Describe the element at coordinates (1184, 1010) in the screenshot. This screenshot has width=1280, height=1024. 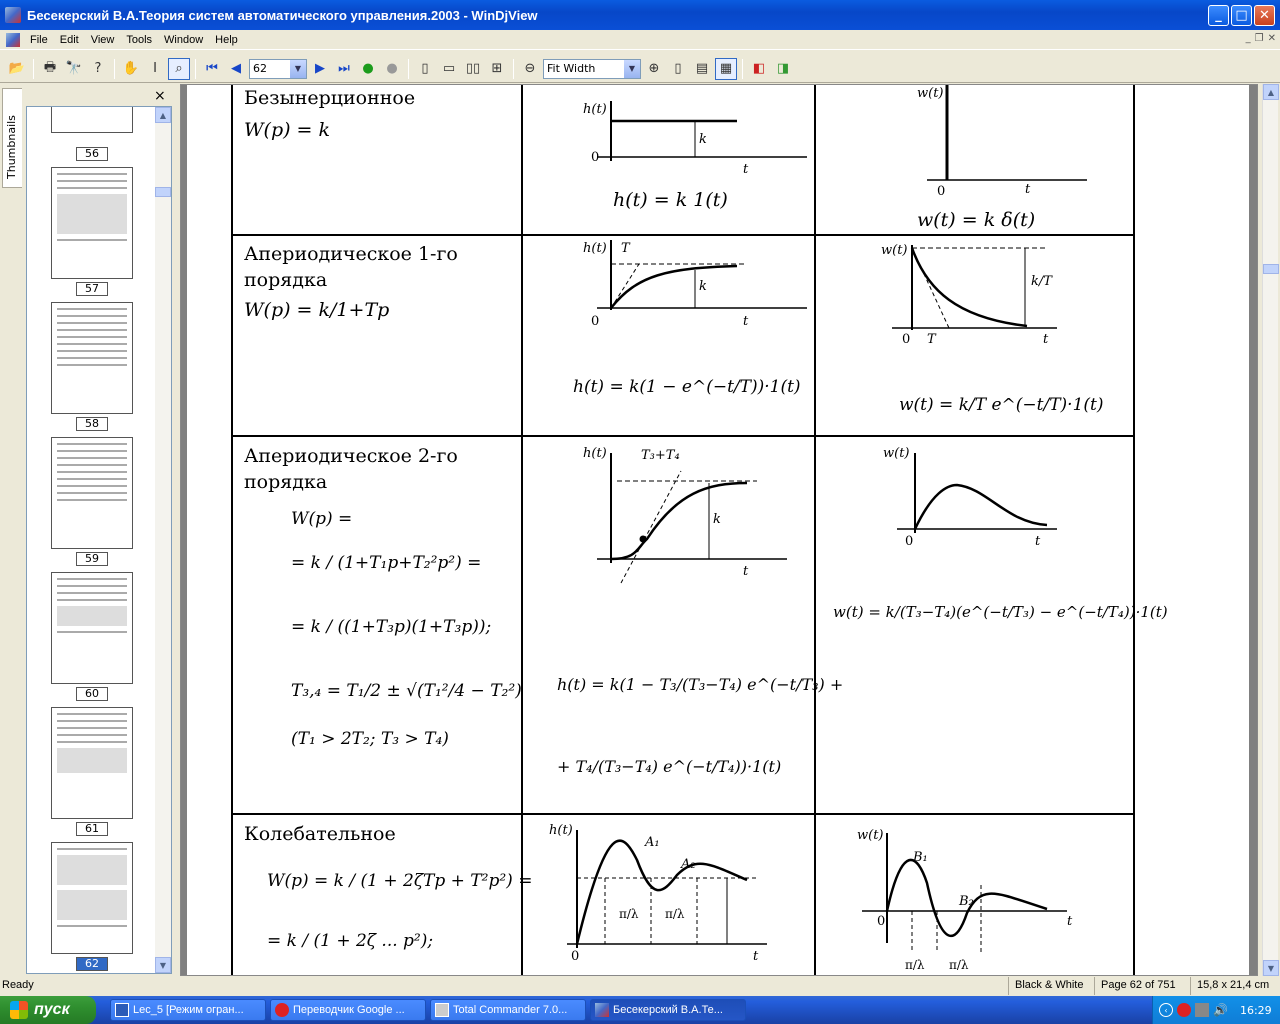
I see `opera-tray-icon` at that location.